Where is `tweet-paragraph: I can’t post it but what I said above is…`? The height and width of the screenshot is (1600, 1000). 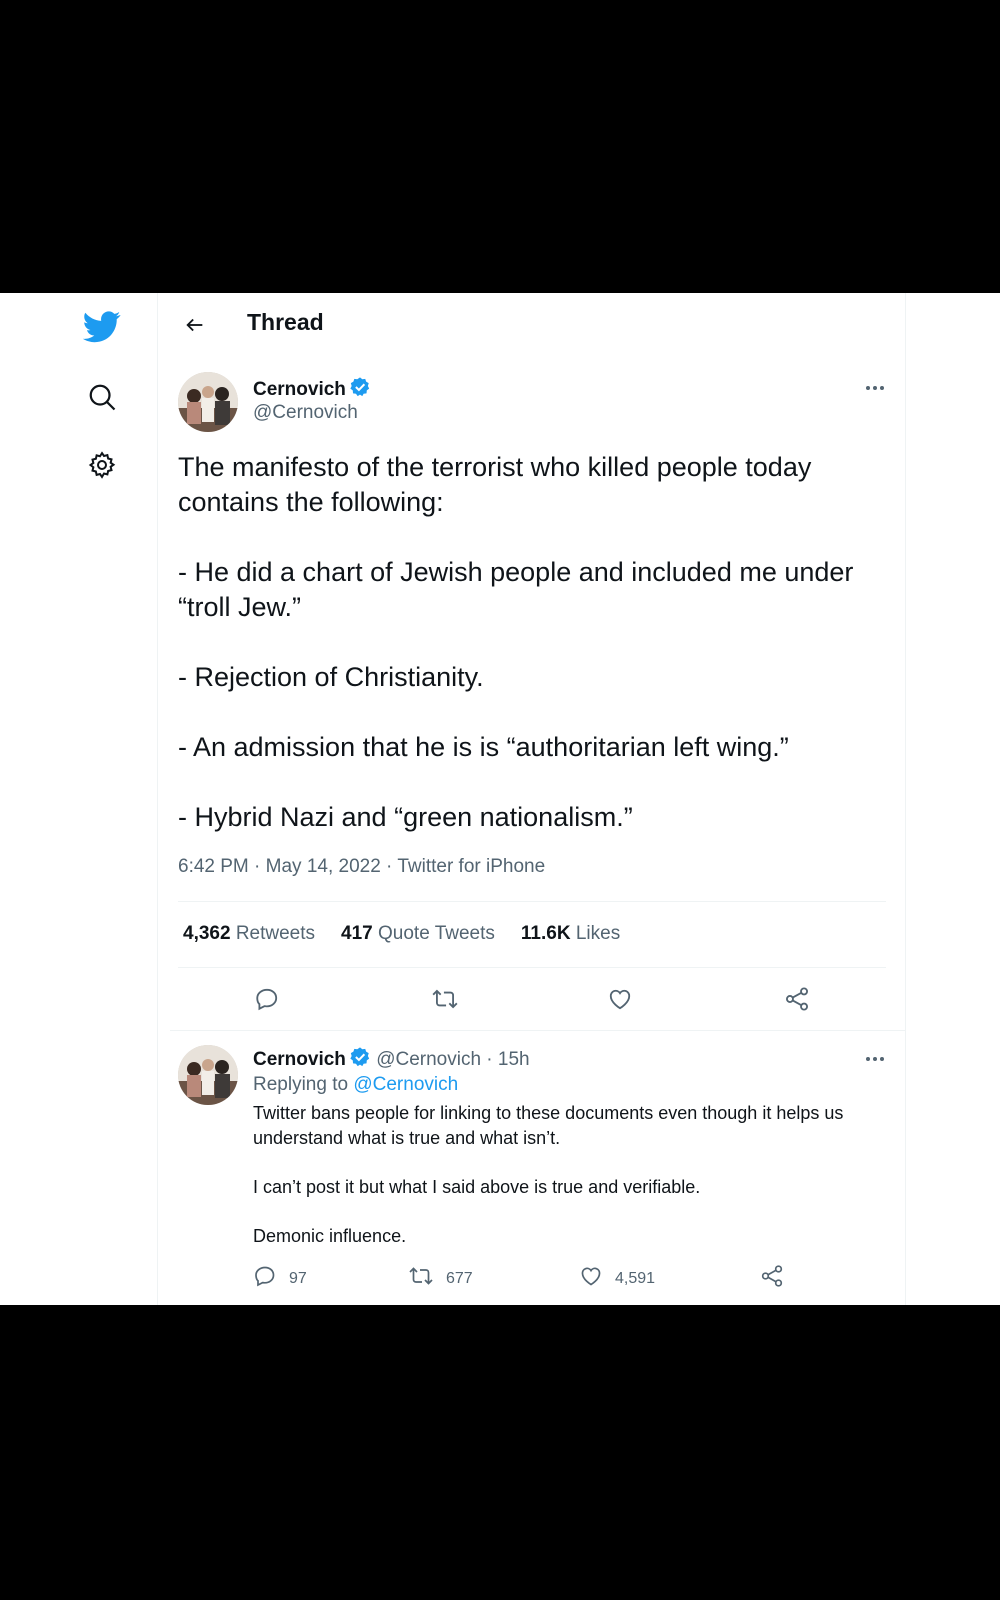
tweet-paragraph: I can’t post it but what I said above is… is located at coordinates (477, 1187).